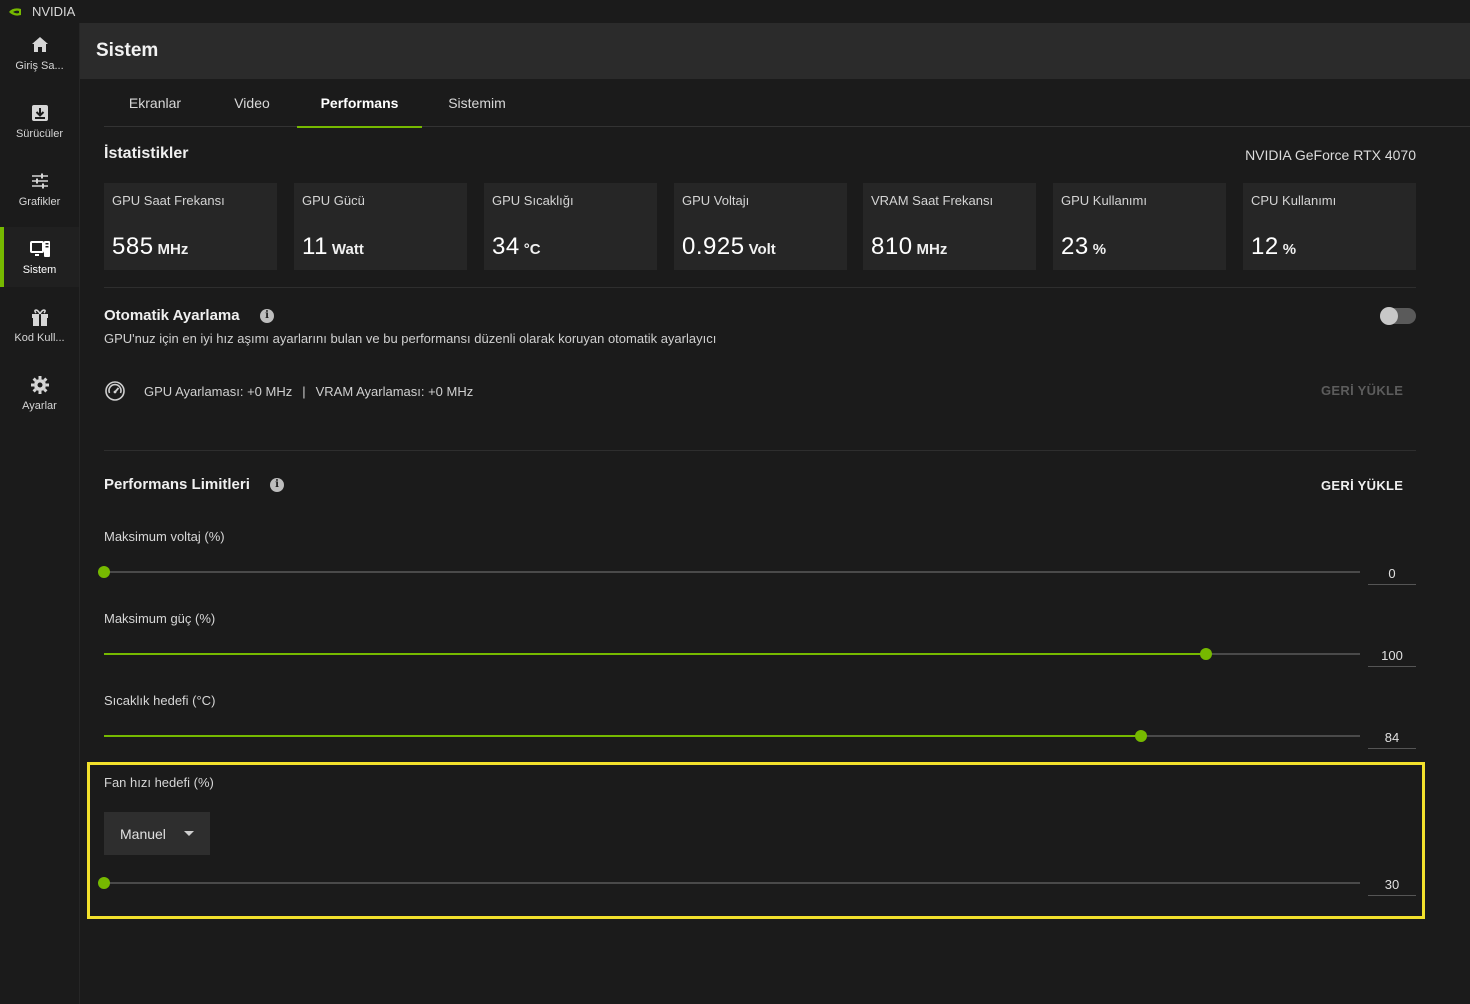  I want to click on performance-limits-title: Performans Limitleri, so click(177, 484).